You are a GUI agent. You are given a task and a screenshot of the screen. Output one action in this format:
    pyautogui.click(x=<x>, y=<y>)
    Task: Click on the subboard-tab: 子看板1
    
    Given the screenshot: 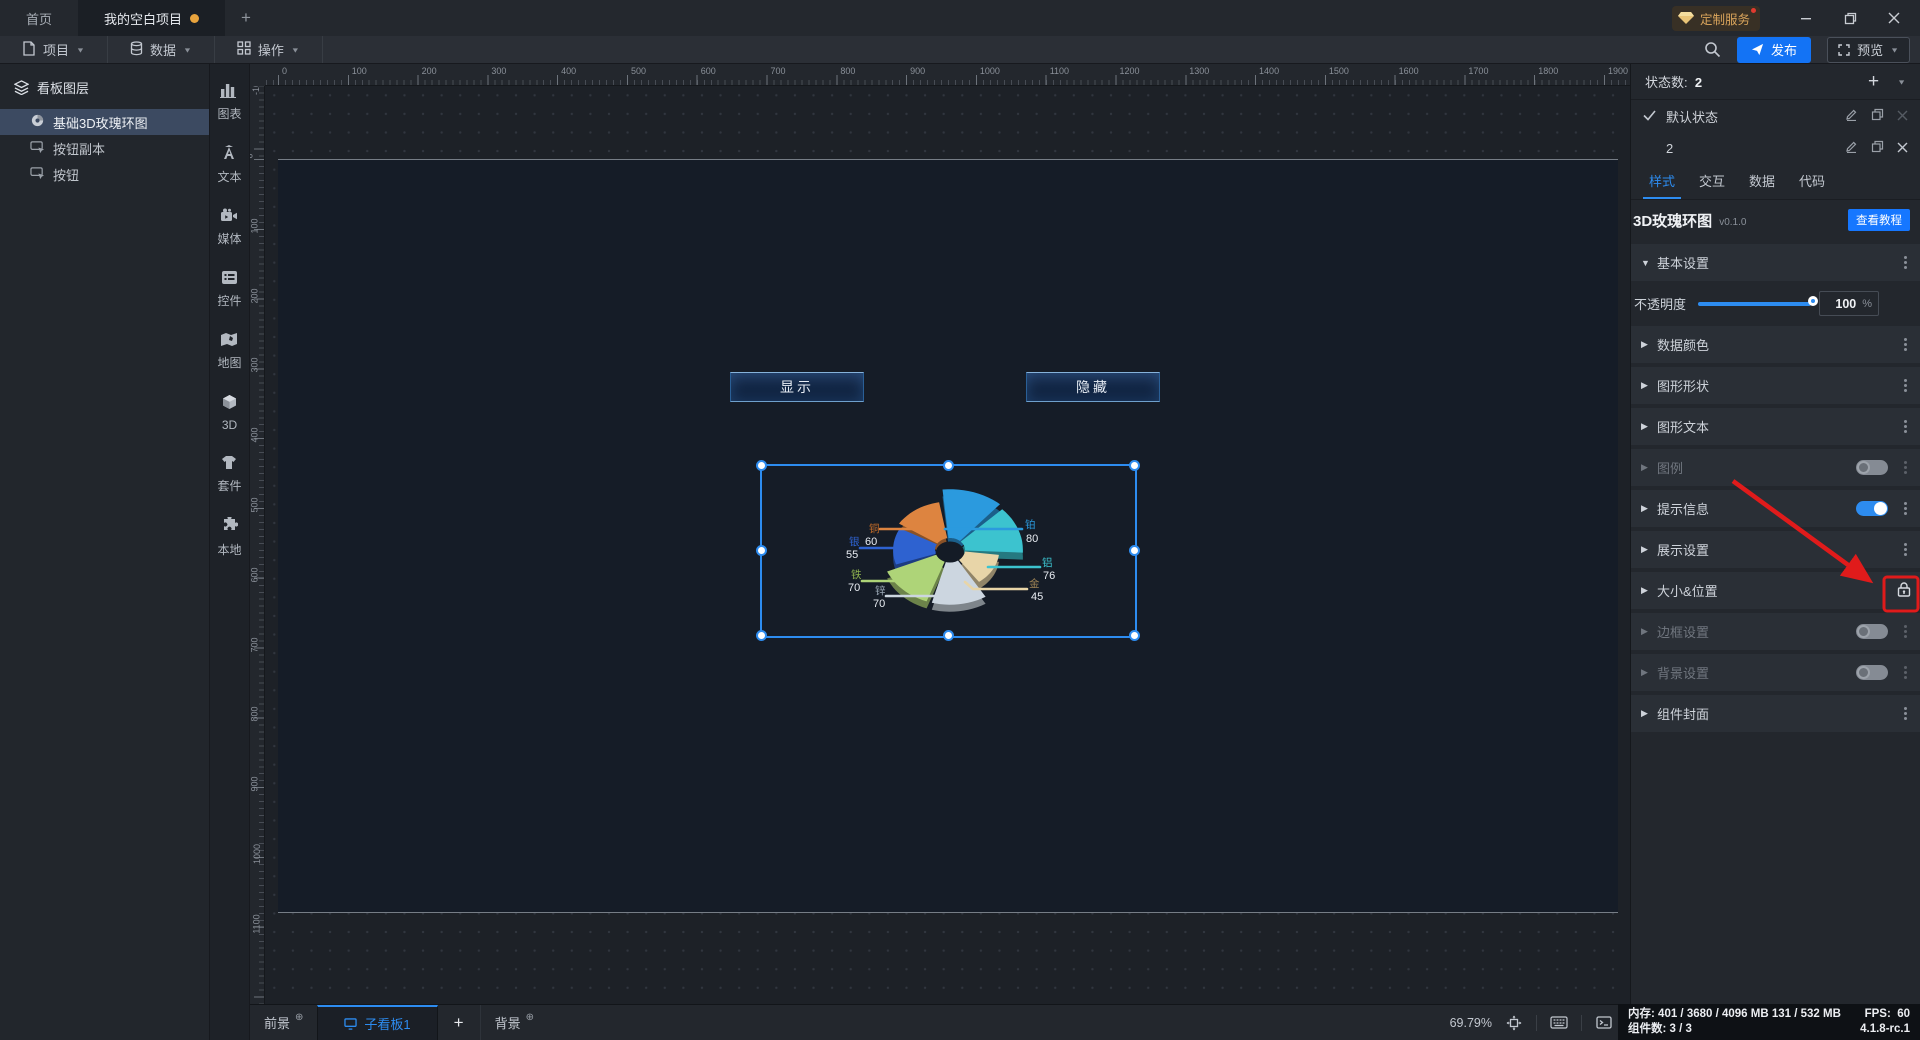 What is the action you would take?
    pyautogui.click(x=377, y=1022)
    